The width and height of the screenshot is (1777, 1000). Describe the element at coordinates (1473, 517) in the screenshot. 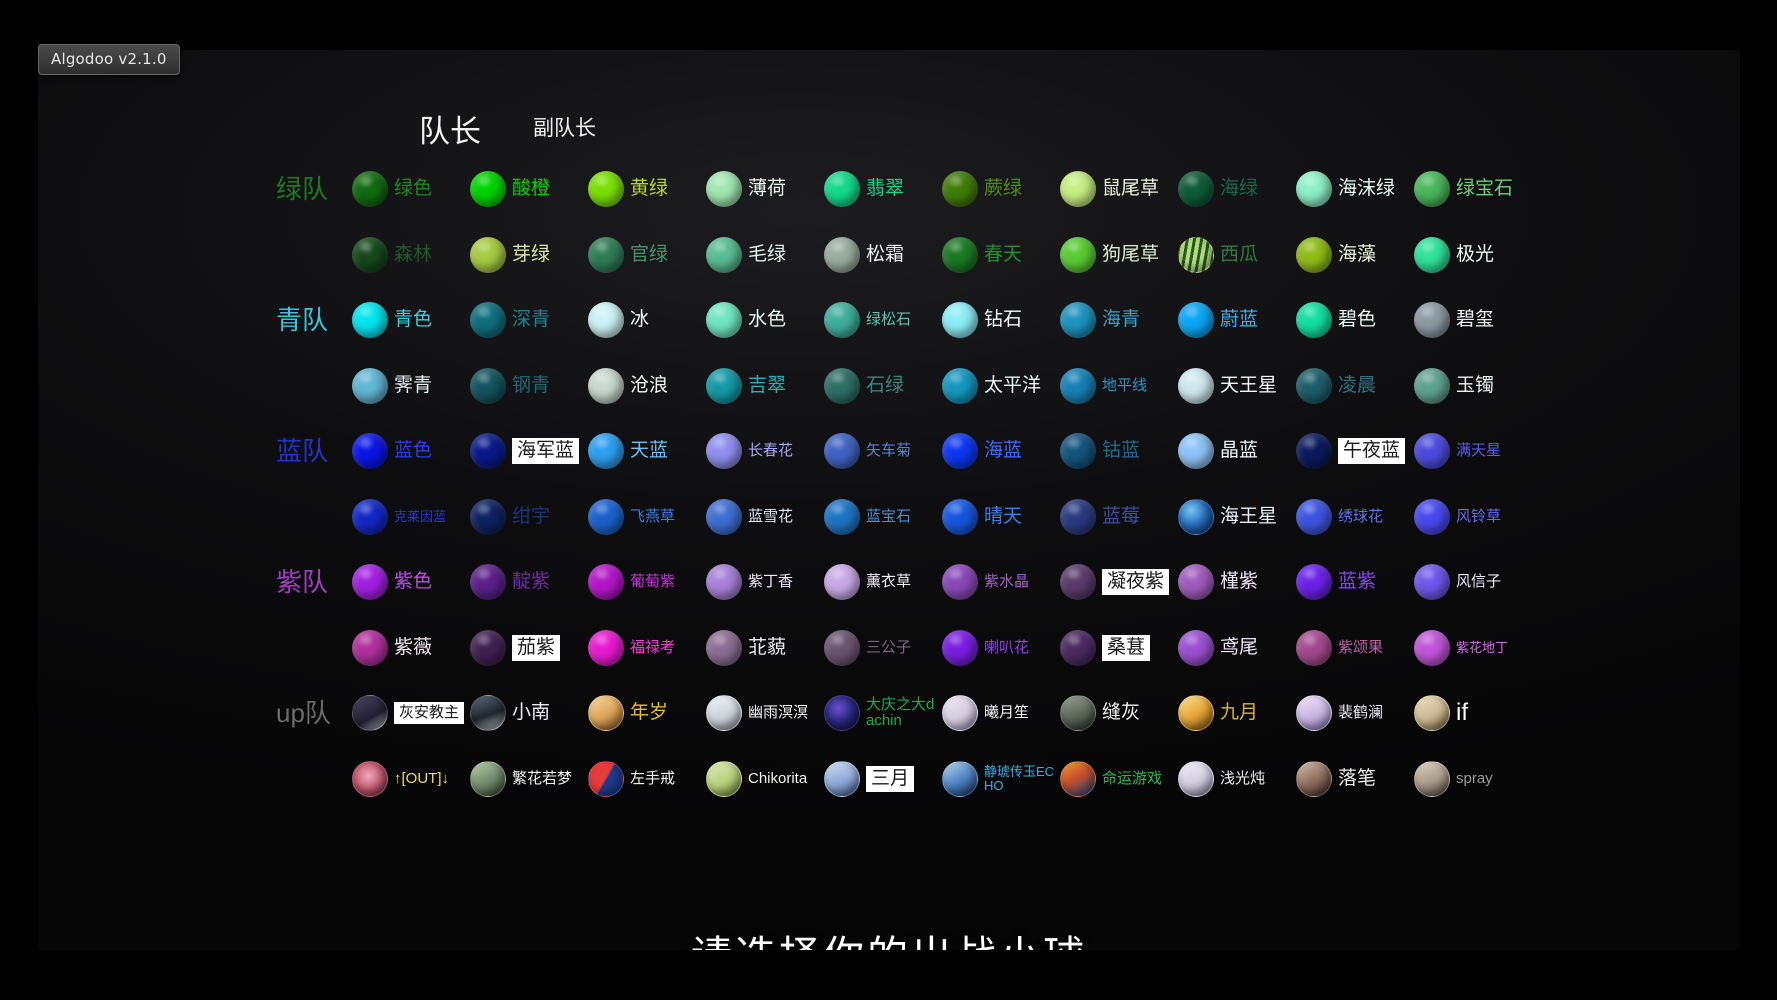

I see `ball-option: 风铃草` at that location.